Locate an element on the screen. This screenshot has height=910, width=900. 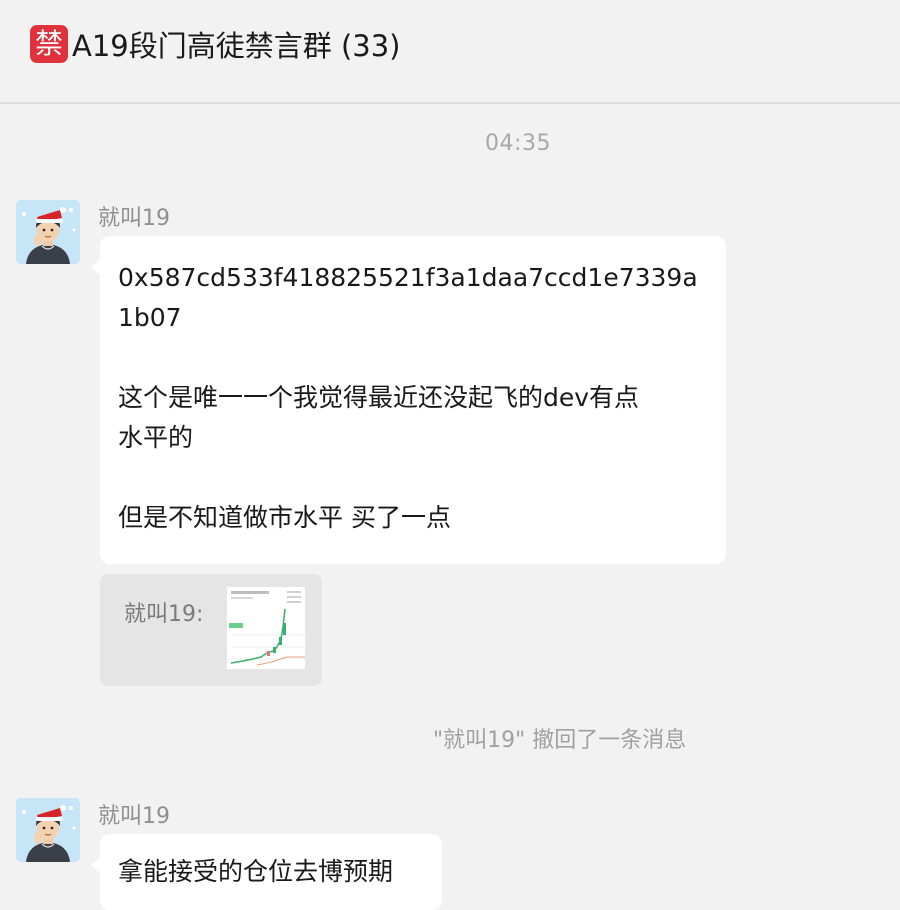
message-text-line: 1b07 is located at coordinates (150, 317).